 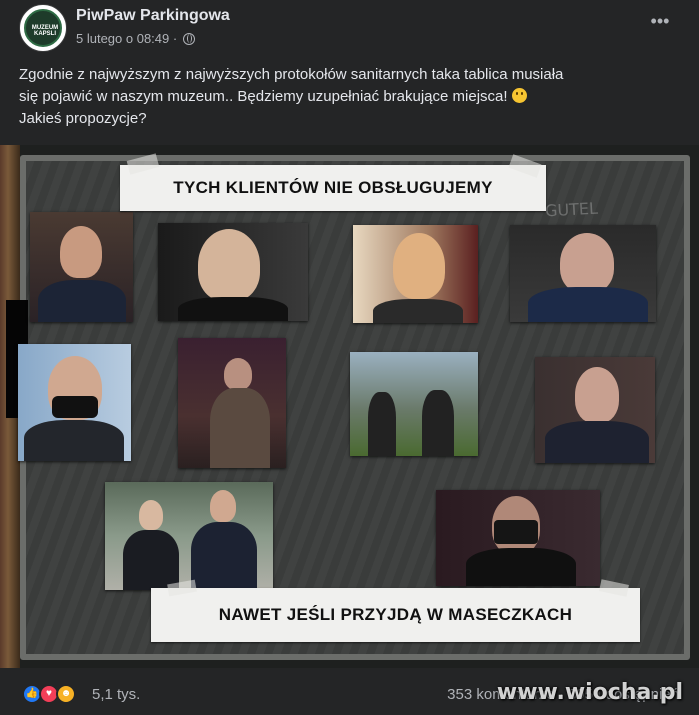 I want to click on more-options-button: •••, so click(x=660, y=24).